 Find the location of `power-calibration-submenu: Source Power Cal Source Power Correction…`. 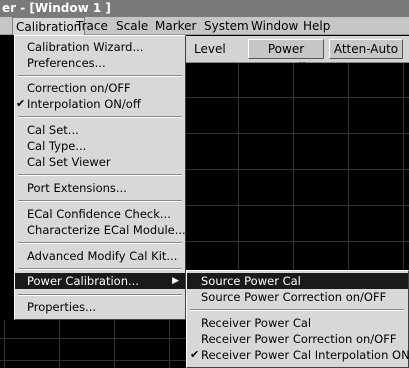

power-calibration-submenu: Source Power Cal Source Power Correction… is located at coordinates (297, 319).